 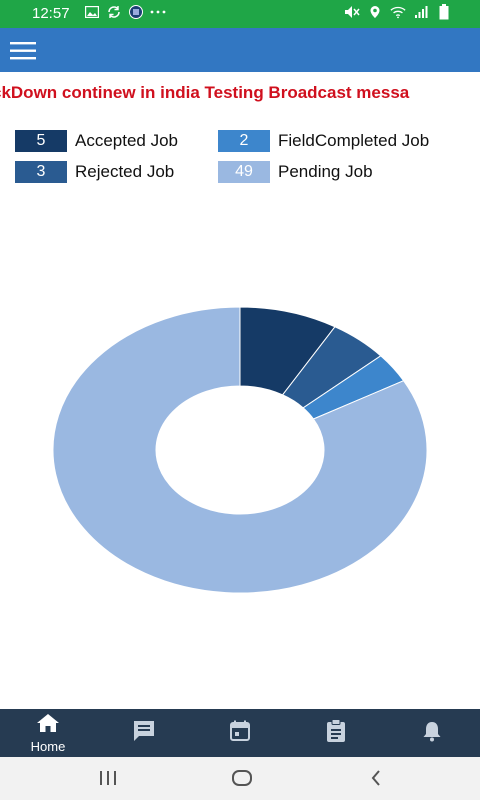 What do you see at coordinates (125, 171) in the screenshot?
I see `rejected-label: Rejected Job` at bounding box center [125, 171].